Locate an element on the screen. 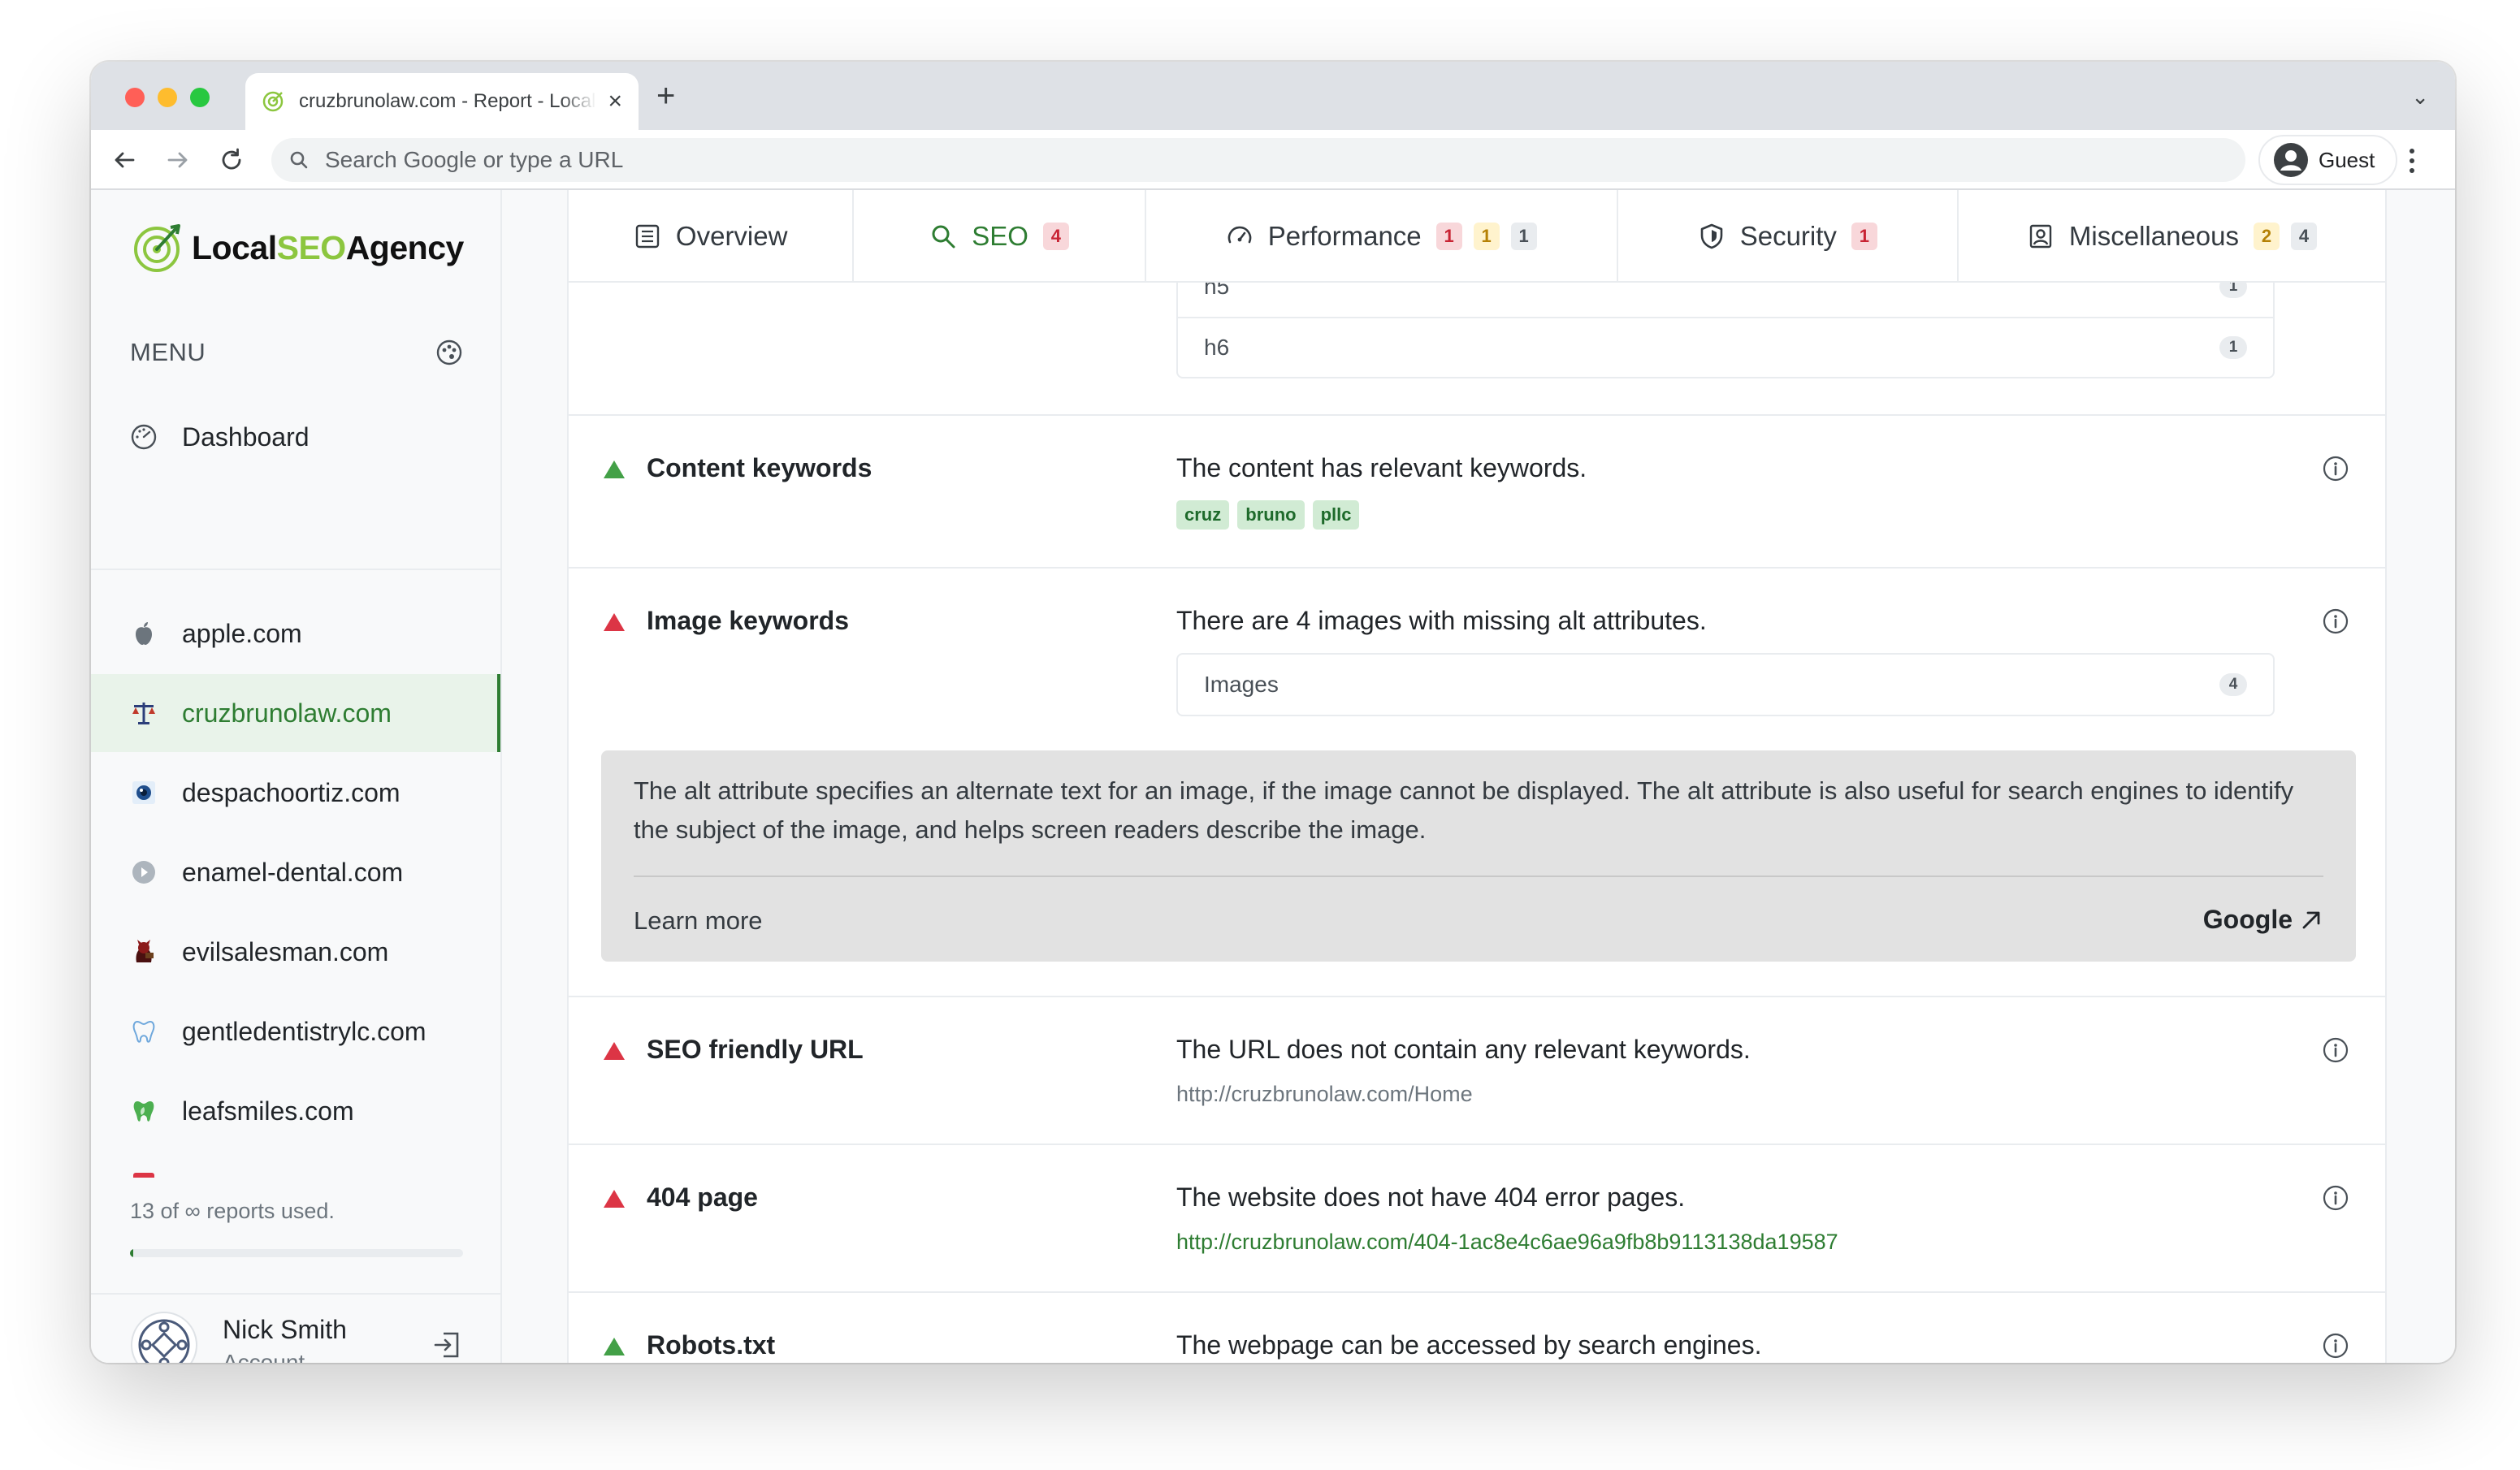 This screenshot has width=2520, height=1470. palette-icon is located at coordinates (449, 352).